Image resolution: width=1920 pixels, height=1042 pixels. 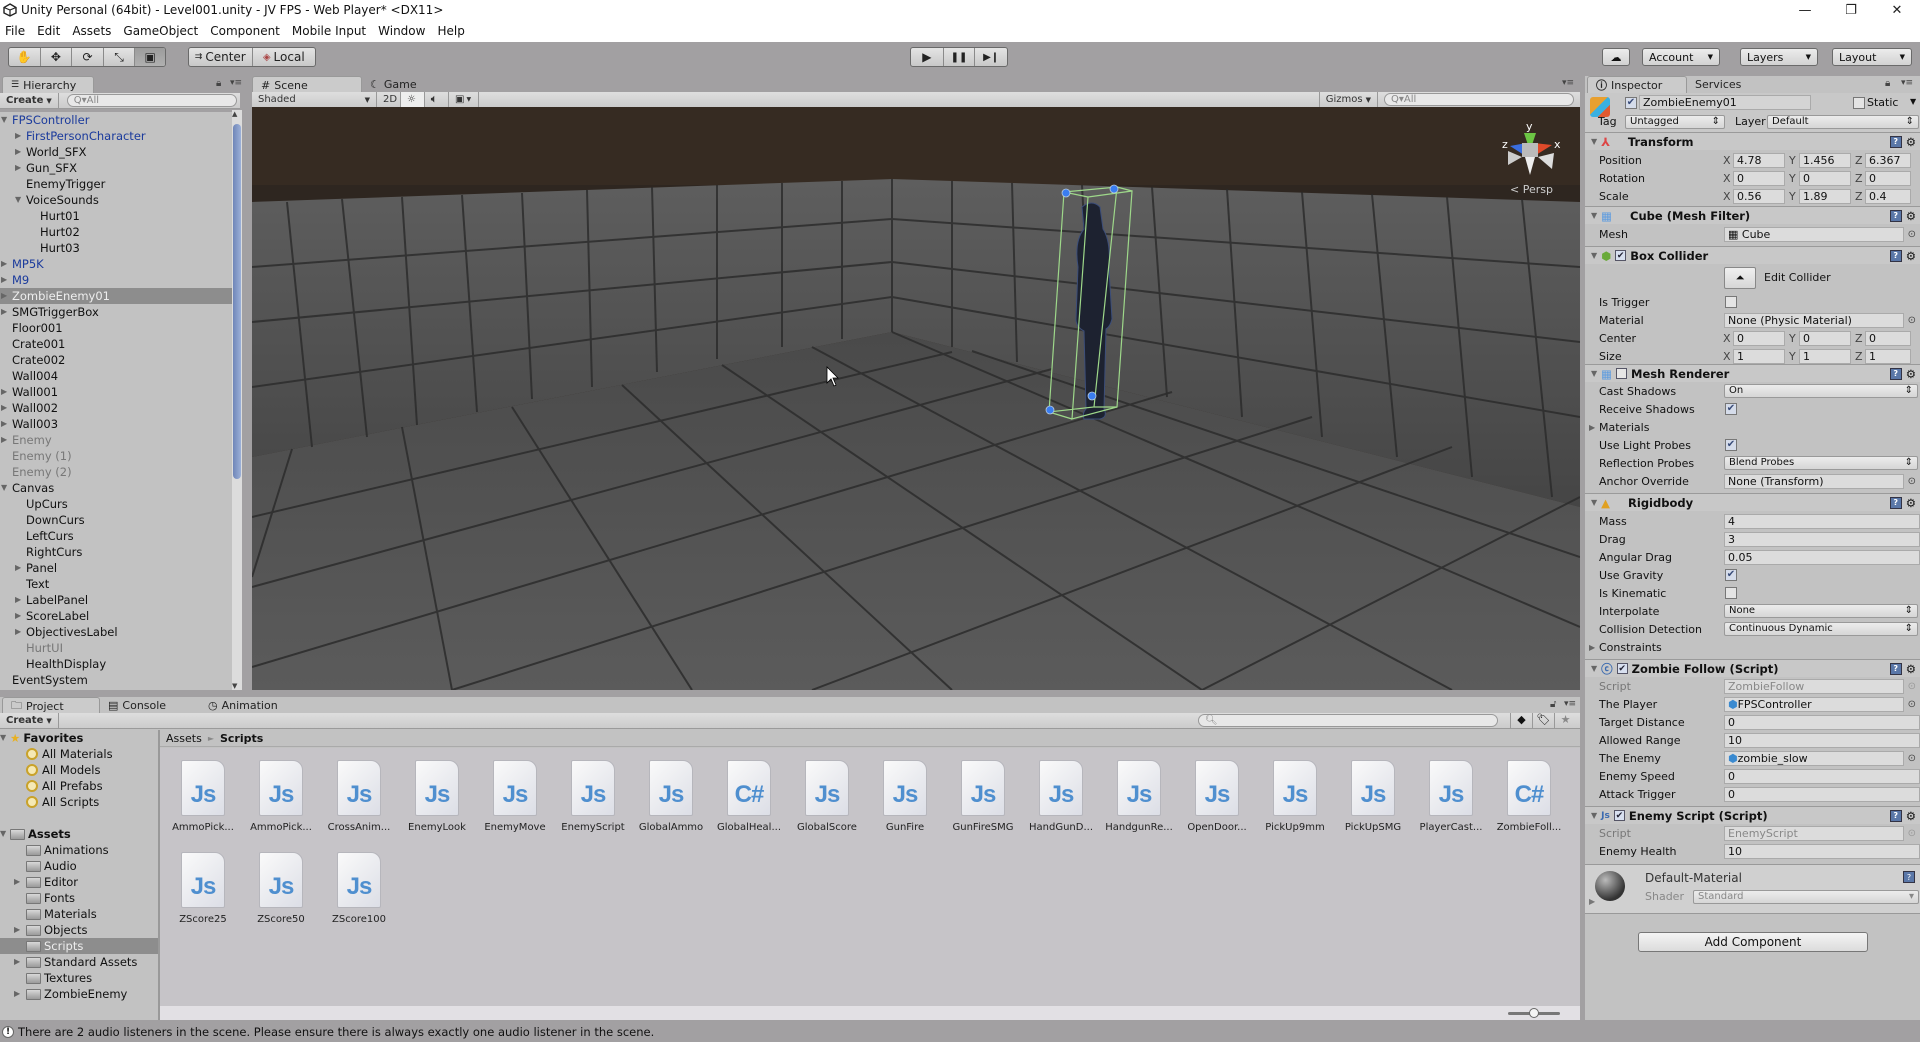 I want to click on cloud-button: ☁, so click(x=1616, y=57).